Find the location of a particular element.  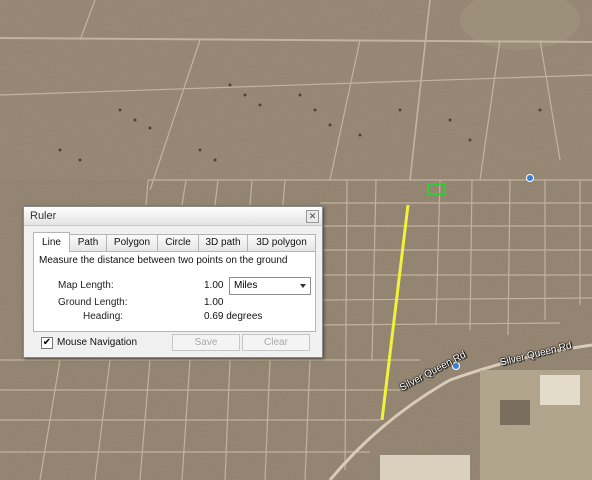

ground-length-value: 1.00 is located at coordinates (214, 302).